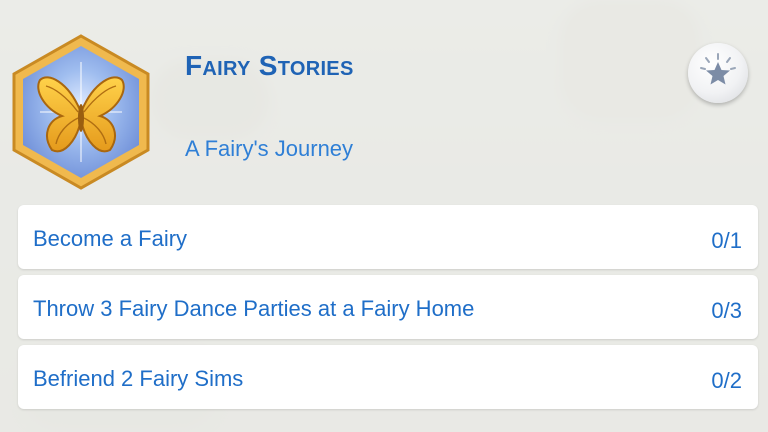 The image size is (768, 432). I want to click on star-icon, so click(718, 69).